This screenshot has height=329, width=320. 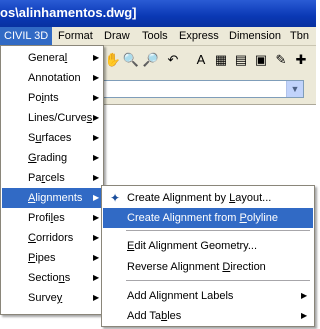 What do you see at coordinates (46, 178) in the screenshot?
I see `civil-menu-item-label: Parcels` at bounding box center [46, 178].